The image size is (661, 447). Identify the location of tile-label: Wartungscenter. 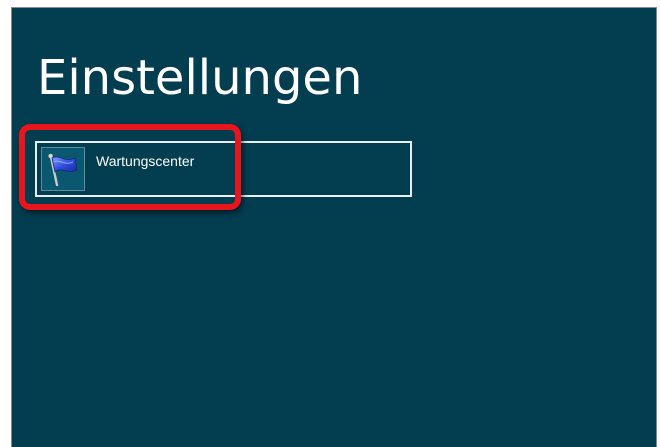
(145, 161).